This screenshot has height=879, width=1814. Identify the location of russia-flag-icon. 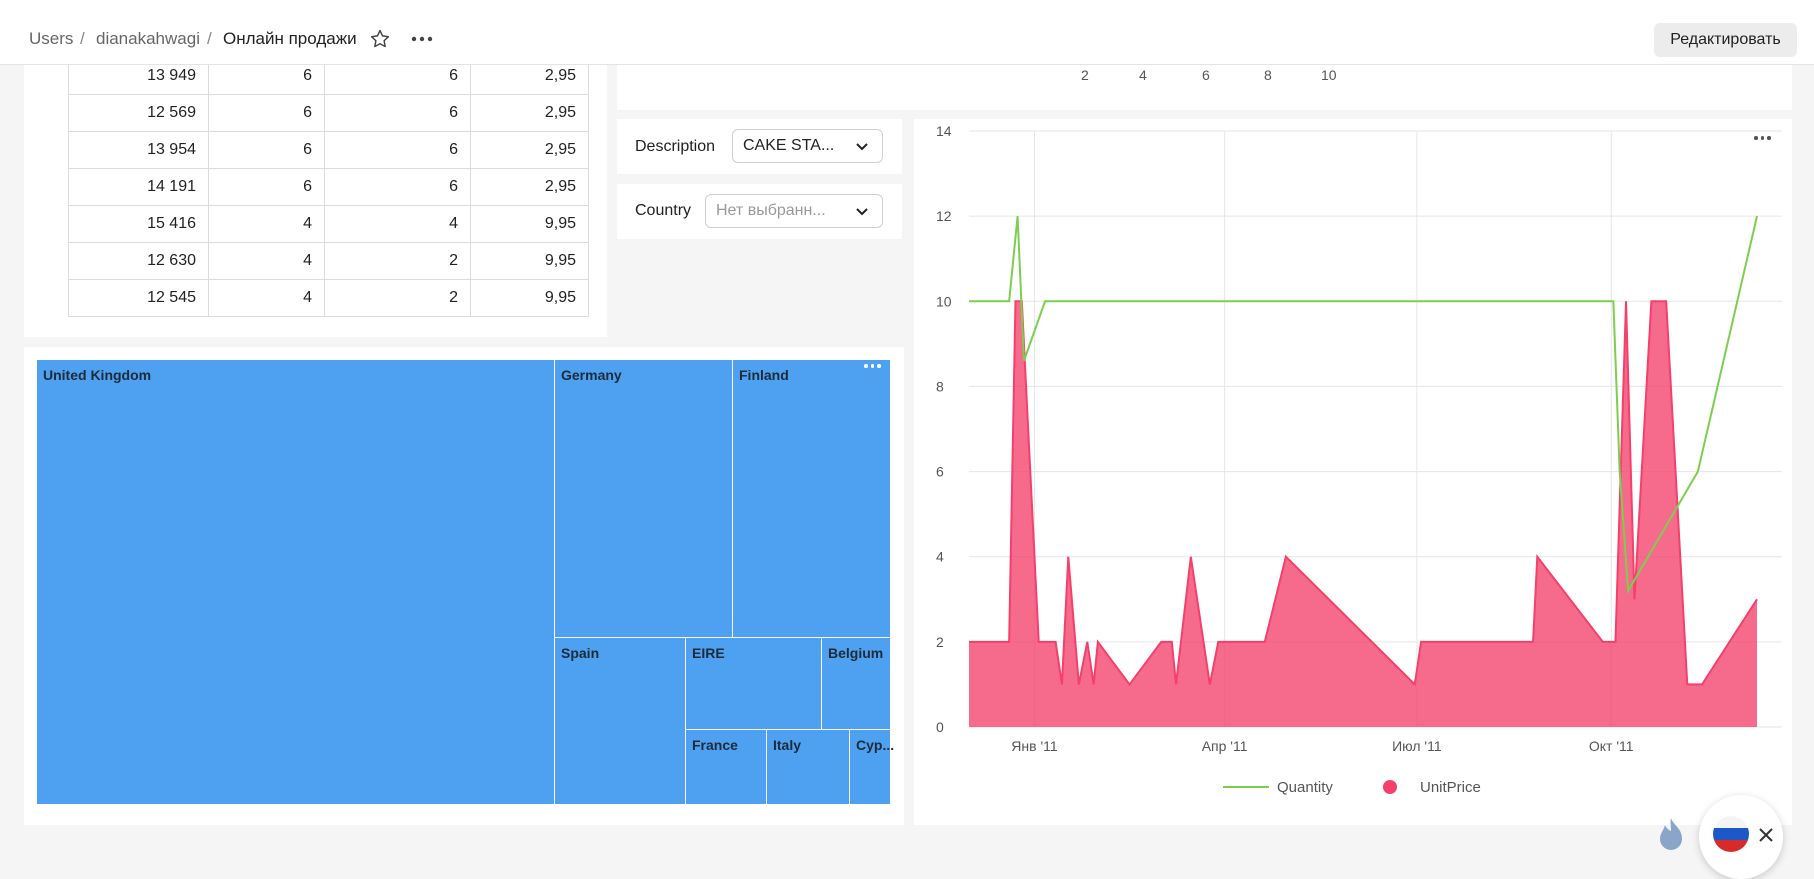
(1731, 834).